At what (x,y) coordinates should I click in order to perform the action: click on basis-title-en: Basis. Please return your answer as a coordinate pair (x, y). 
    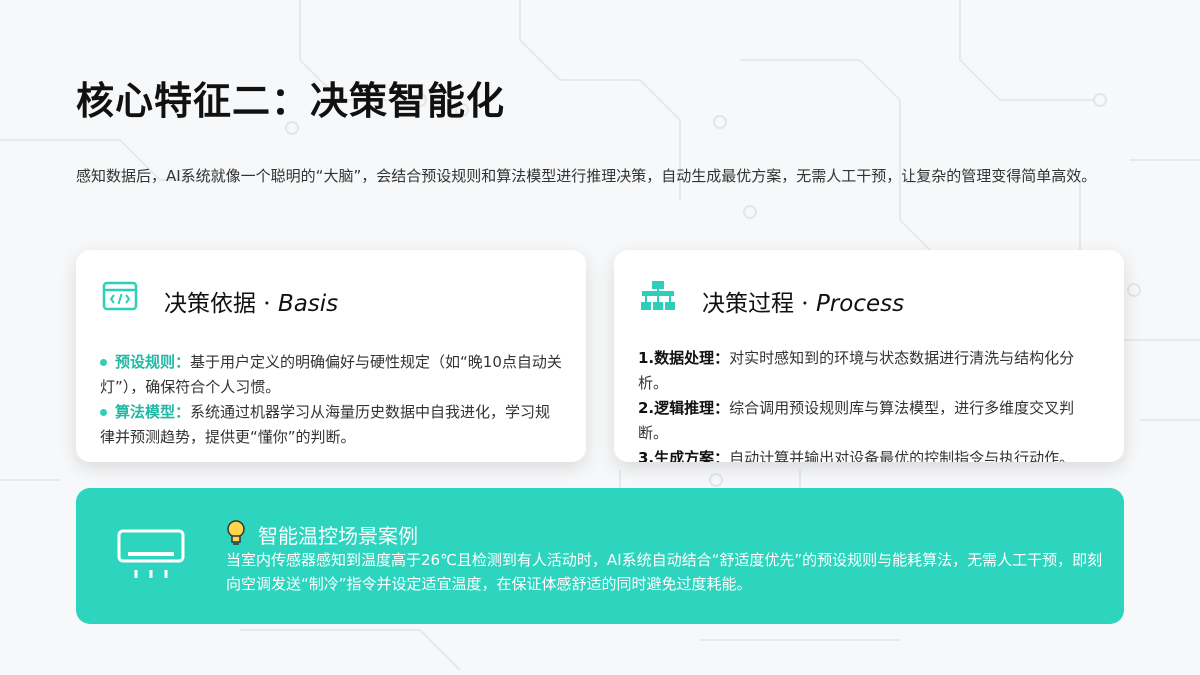
    Looking at the image, I should click on (308, 304).